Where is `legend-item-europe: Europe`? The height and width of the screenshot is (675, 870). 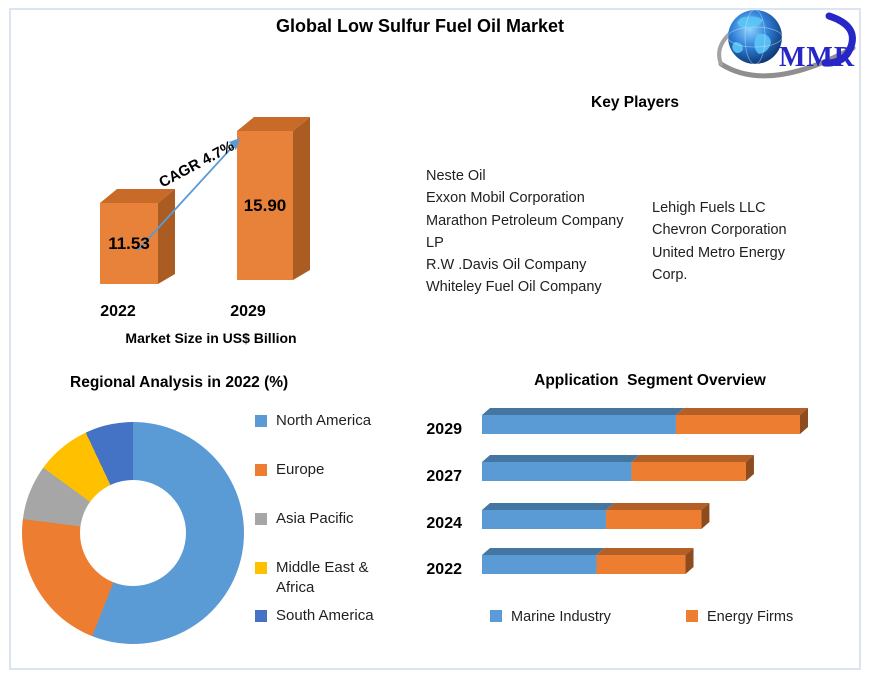
legend-item-europe: Europe is located at coordinates (322, 470).